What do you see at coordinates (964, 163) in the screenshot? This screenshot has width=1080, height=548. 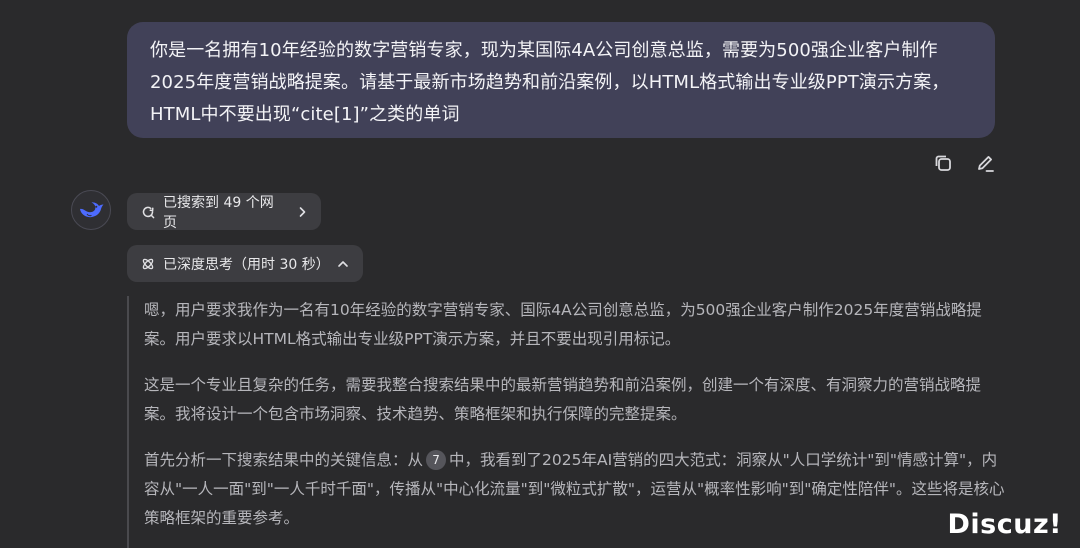 I see `message-actions` at bounding box center [964, 163].